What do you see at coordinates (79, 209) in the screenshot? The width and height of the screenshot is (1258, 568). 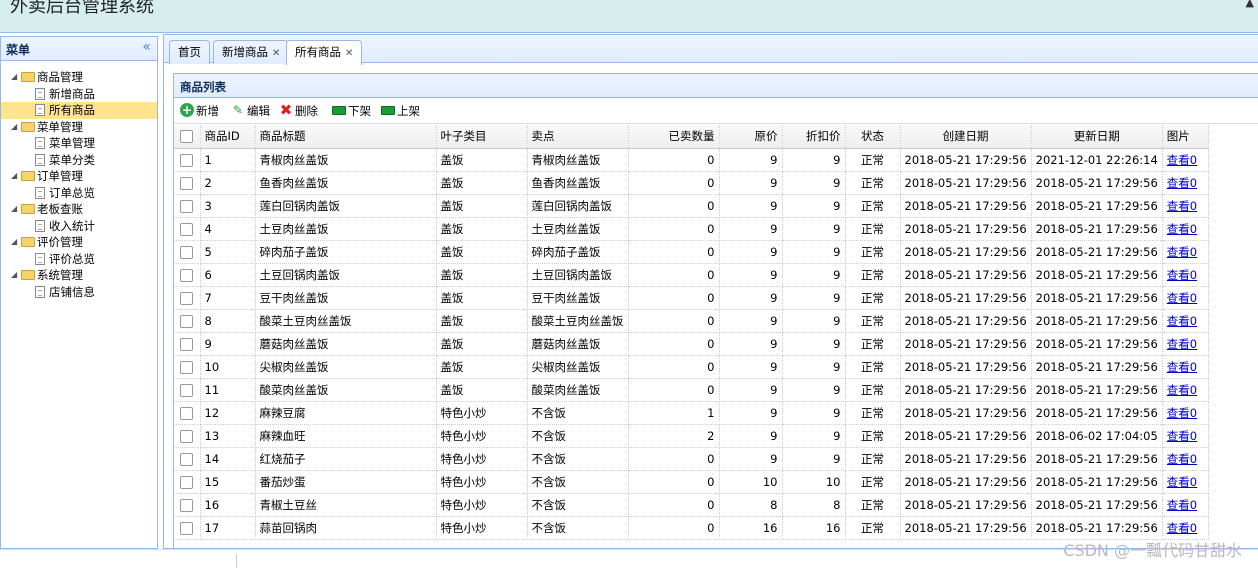 I see `menu-group: ◢ 老板查账` at bounding box center [79, 209].